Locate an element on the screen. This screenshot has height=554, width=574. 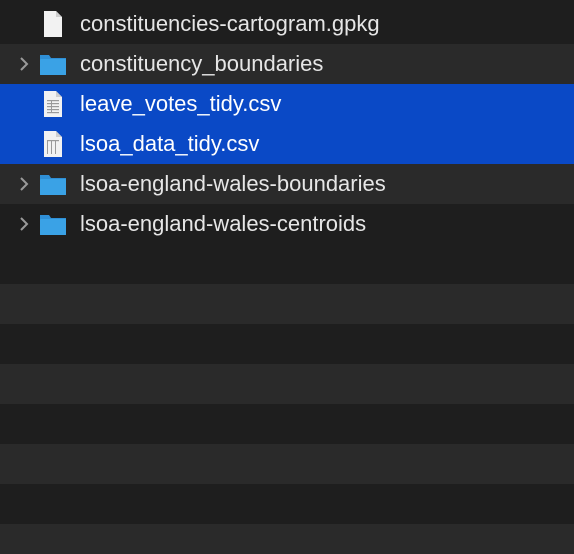
list-item-lsoa-data-tidy: lsoa_data_tidy.csv is located at coordinates (287, 144).